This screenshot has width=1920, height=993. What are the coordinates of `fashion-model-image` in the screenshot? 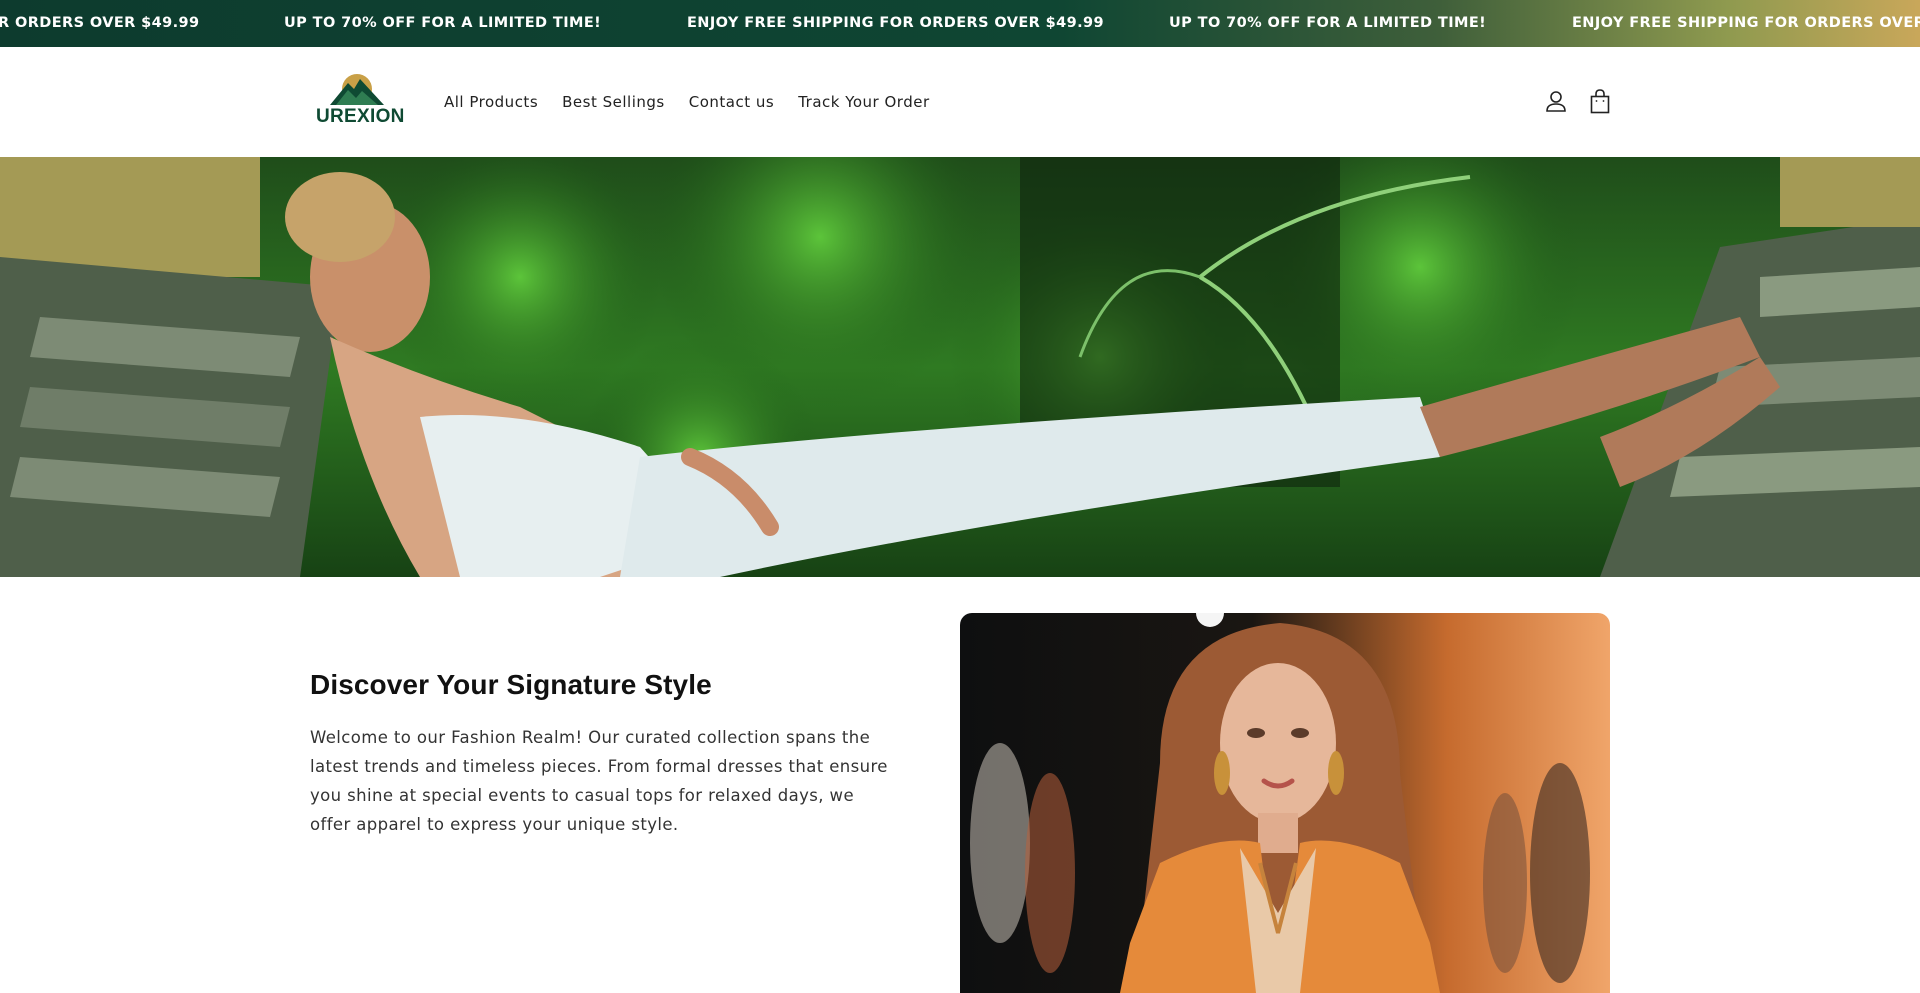 It's located at (1285, 803).